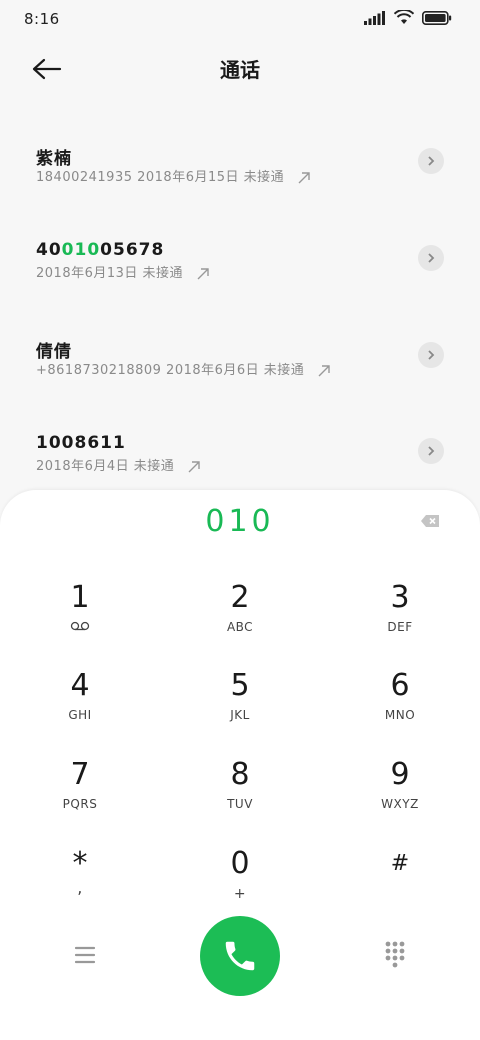 The width and height of the screenshot is (480, 1040). I want to click on key-digit: 4, so click(80, 685).